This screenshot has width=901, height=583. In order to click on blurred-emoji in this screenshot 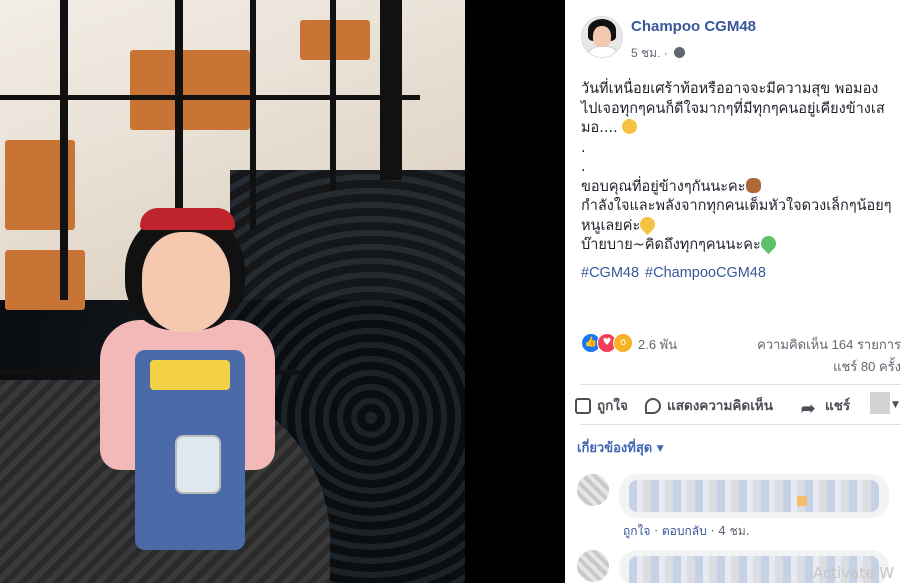, I will do `click(802, 501)`.